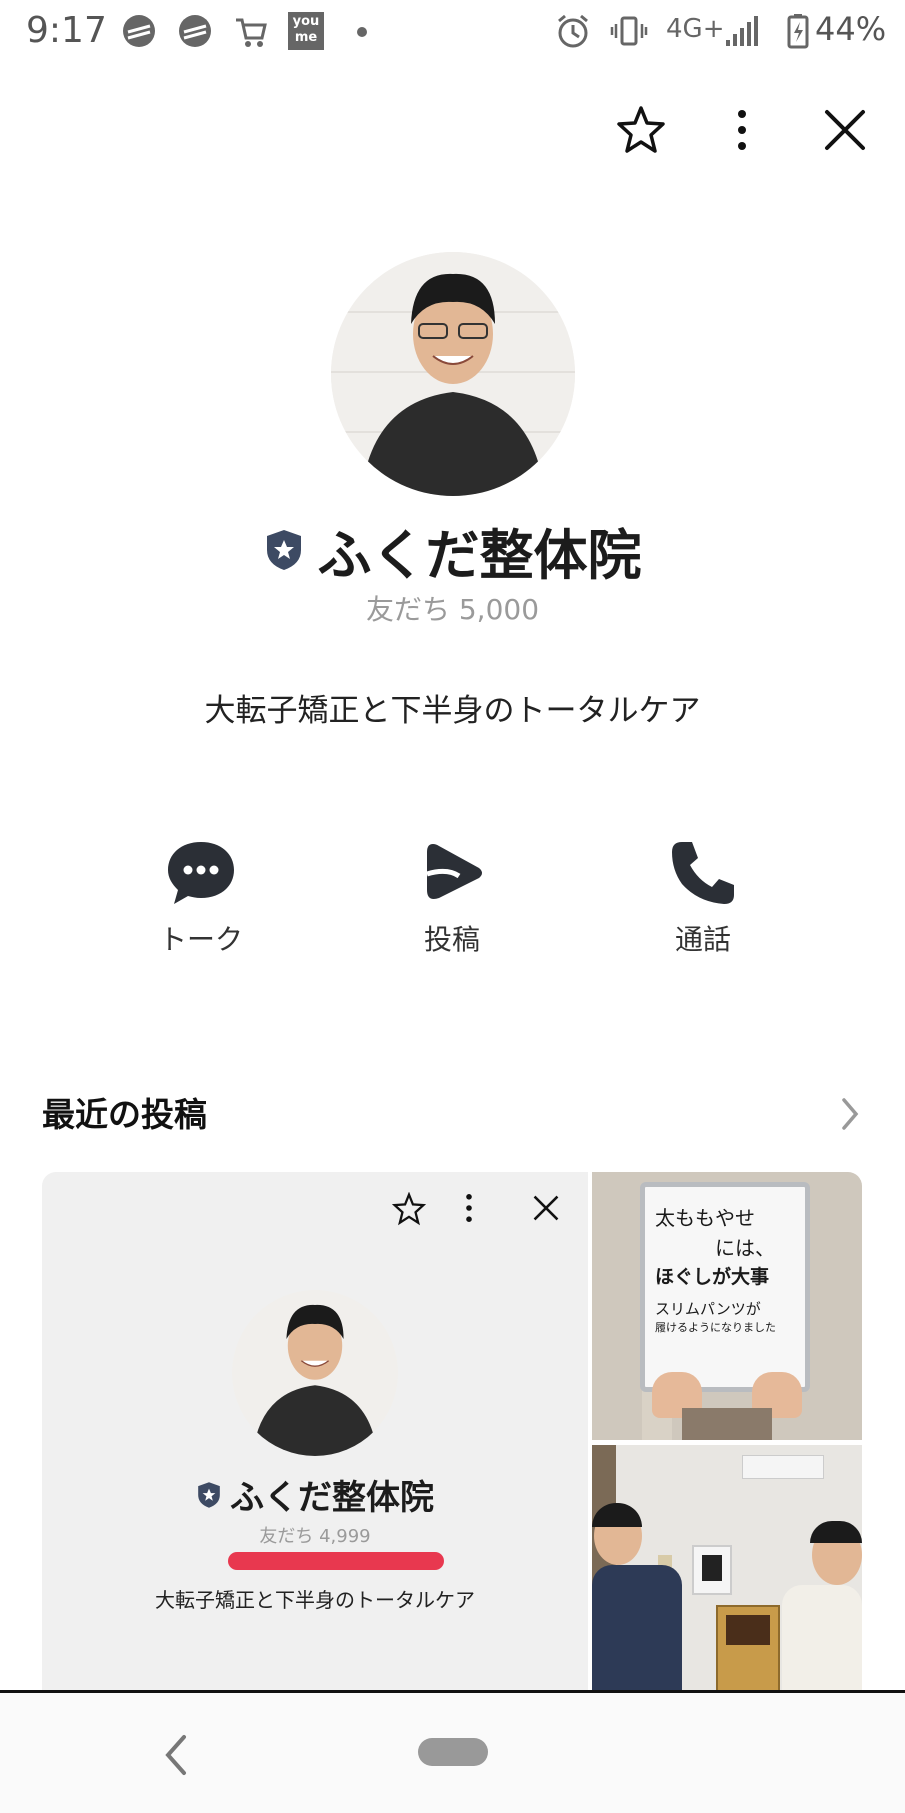  I want to click on red-highlight-stroke, so click(336, 1561).